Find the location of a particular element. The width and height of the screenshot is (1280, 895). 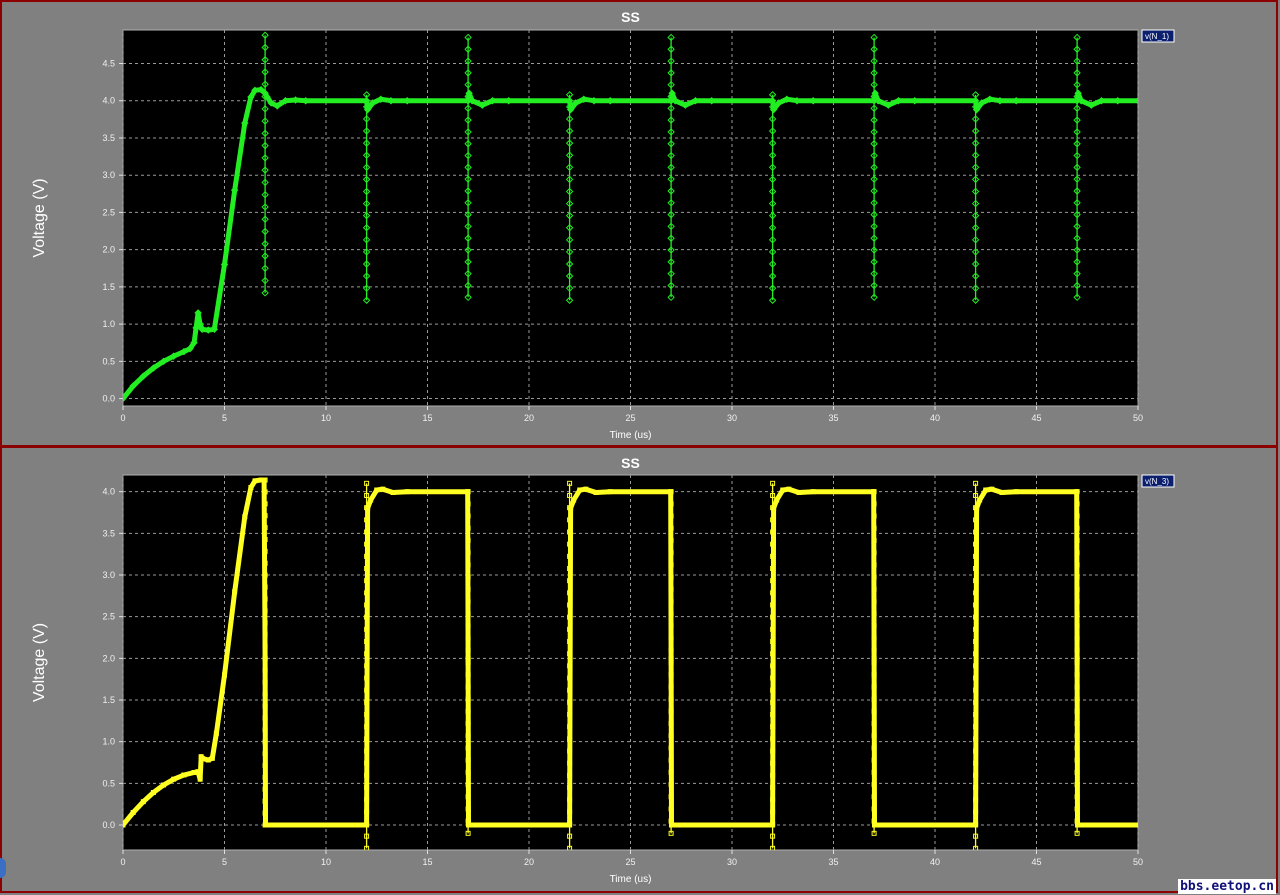

legend-label: v(N_3) is located at coordinates (1157, 481).